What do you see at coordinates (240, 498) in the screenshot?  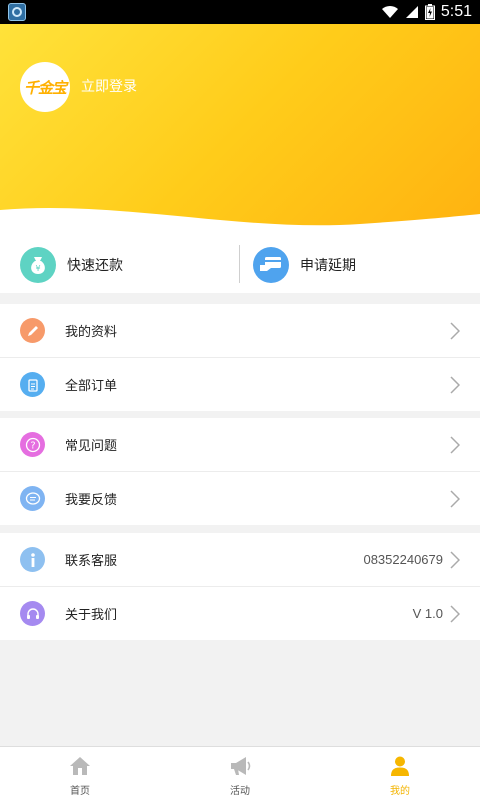 I see `menu-item-feedback: 我要反馈` at bounding box center [240, 498].